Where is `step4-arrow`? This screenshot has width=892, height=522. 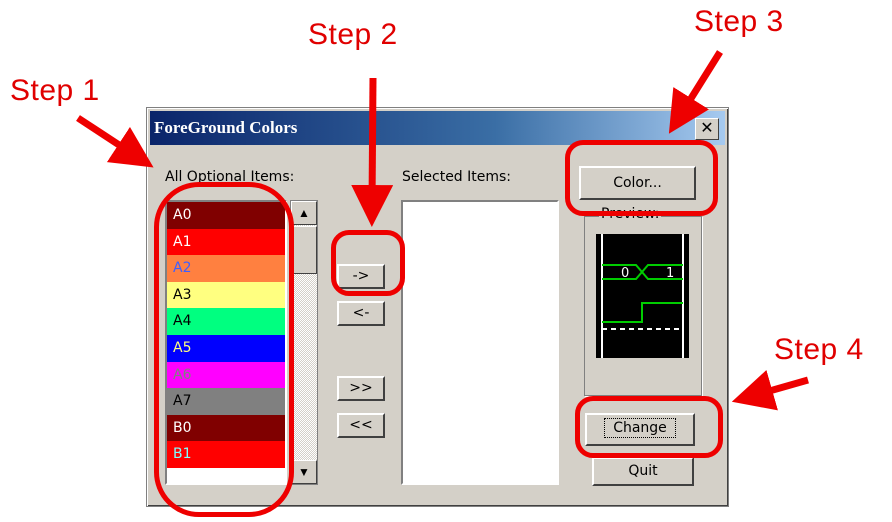 step4-arrow is located at coordinates (770, 390).